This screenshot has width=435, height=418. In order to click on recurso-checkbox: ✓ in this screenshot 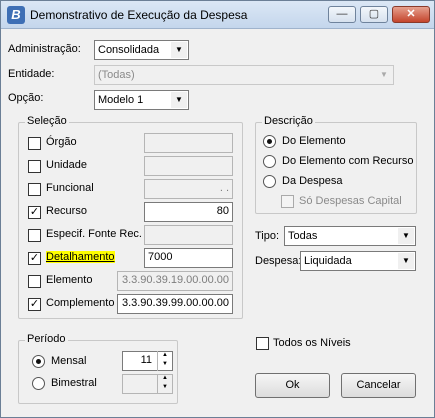, I will do `click(34, 212)`.